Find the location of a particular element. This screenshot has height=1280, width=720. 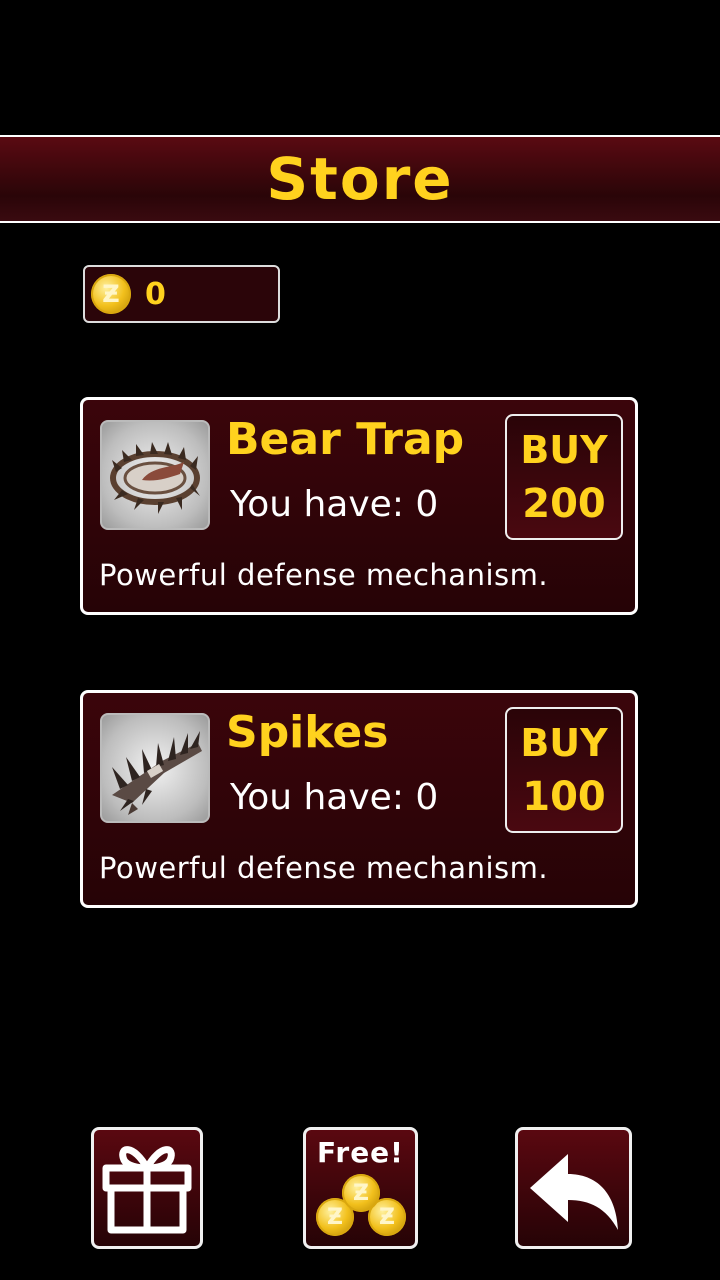

buy-bear-trap-button: BUY 200 is located at coordinates (564, 477).